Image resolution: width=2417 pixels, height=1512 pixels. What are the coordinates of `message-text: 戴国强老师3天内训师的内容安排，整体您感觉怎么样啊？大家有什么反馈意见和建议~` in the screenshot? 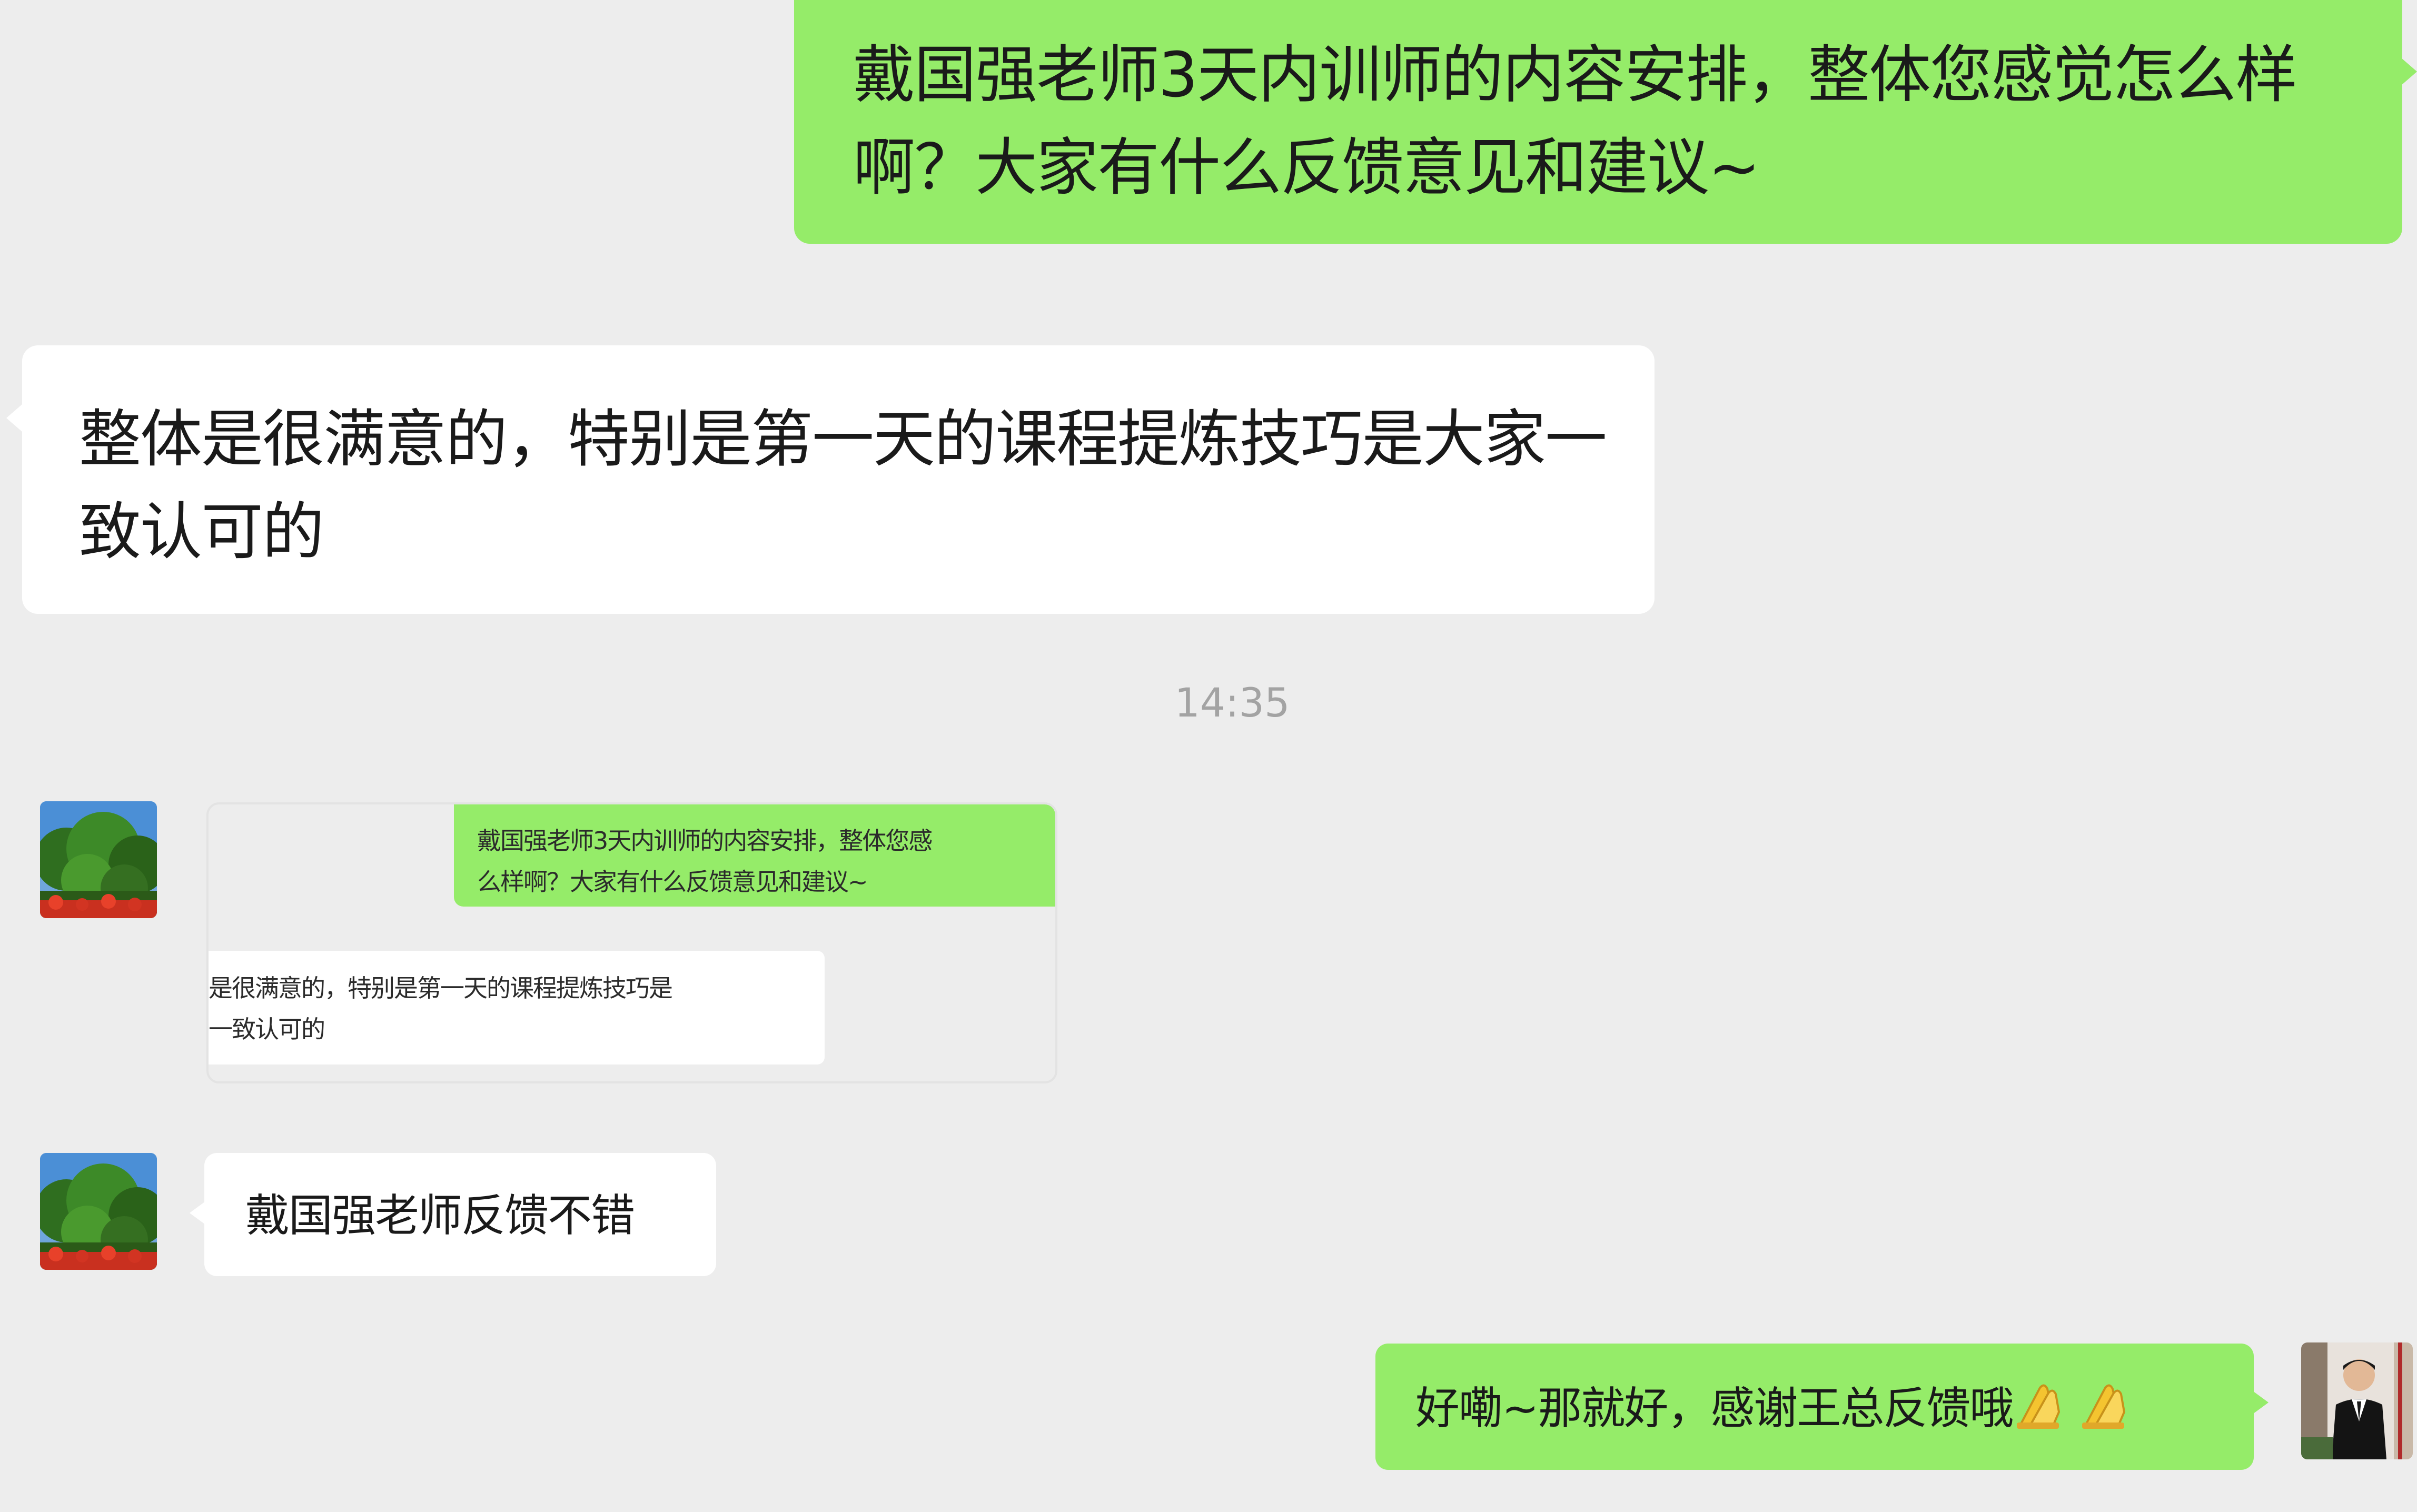 It's located at (1575, 121).